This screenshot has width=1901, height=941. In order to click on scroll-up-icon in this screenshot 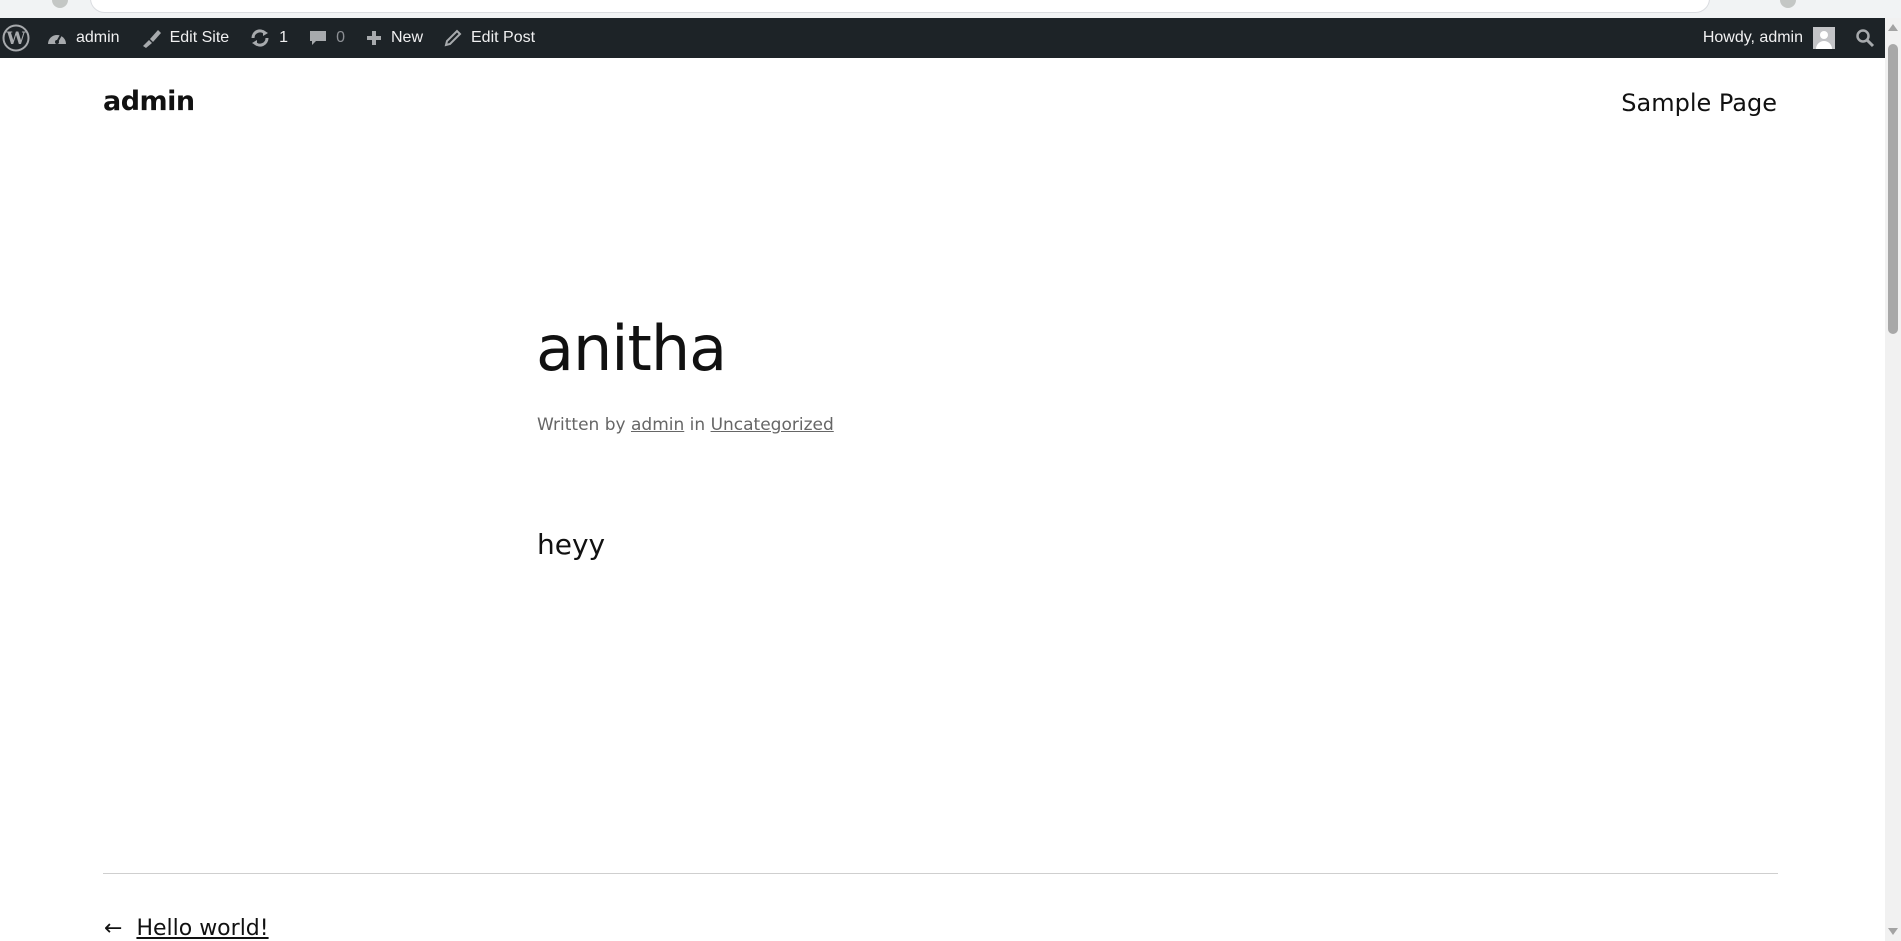, I will do `click(1893, 27)`.